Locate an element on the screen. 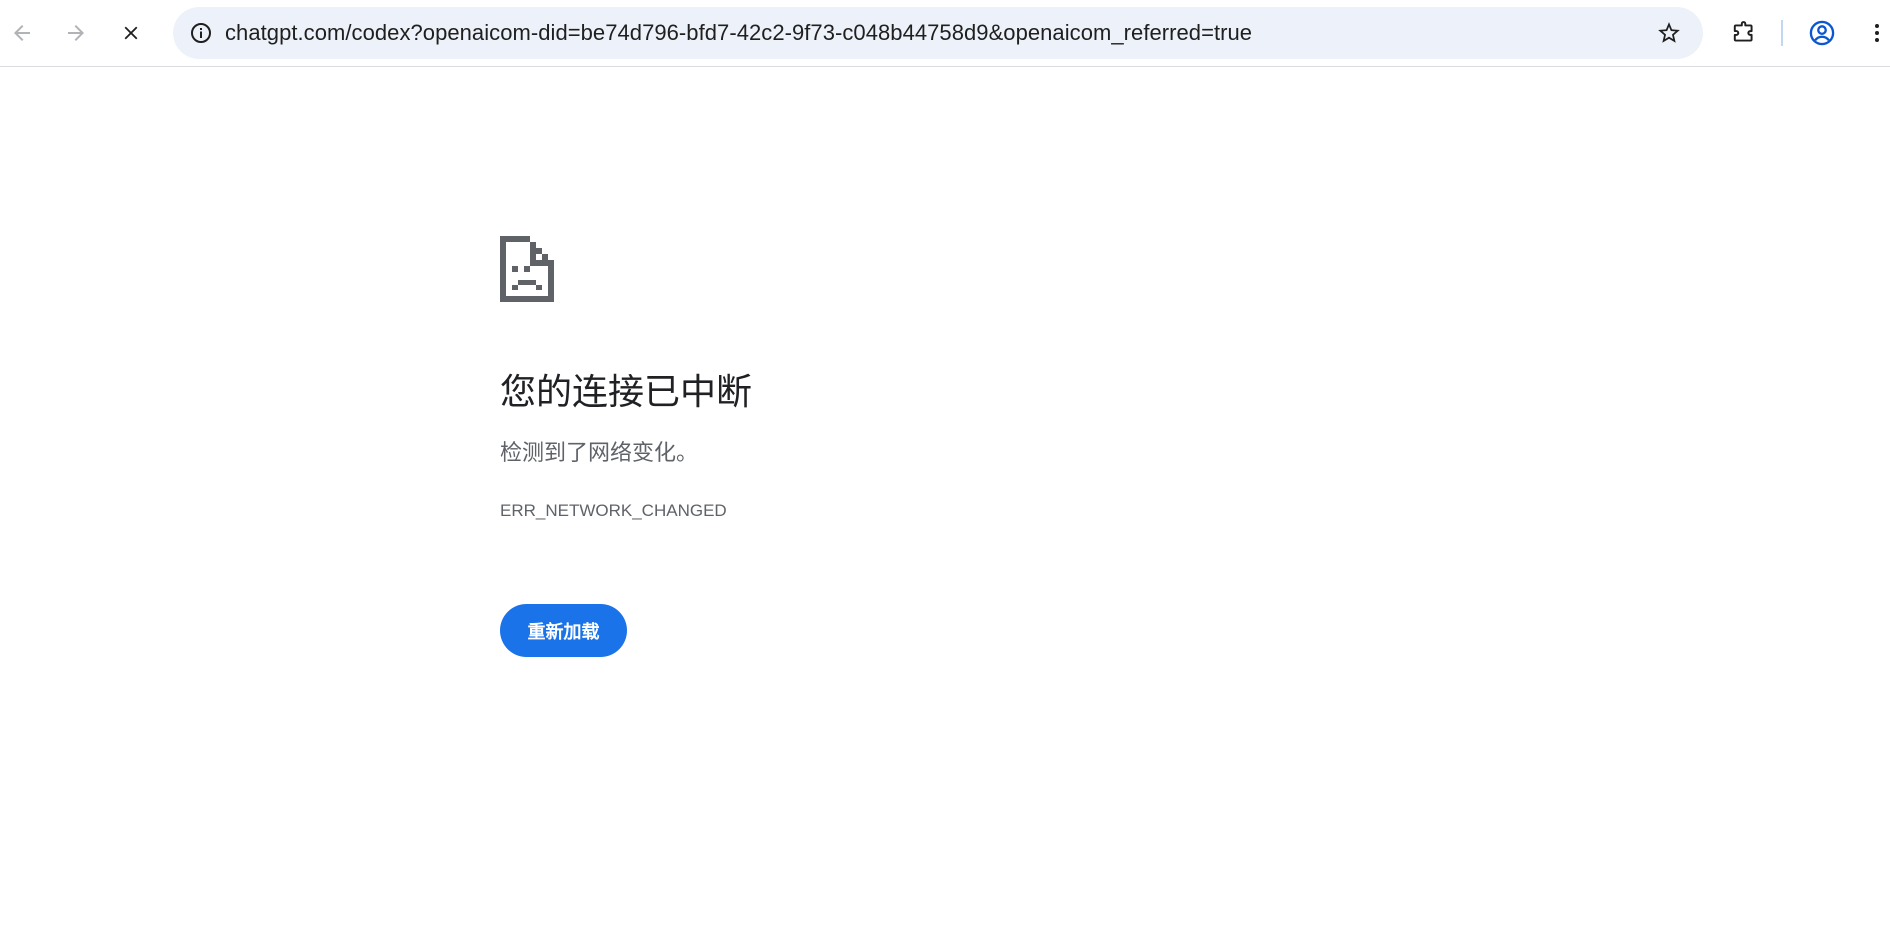 This screenshot has width=1890, height=948. arrow-left-icon is located at coordinates (22, 33).